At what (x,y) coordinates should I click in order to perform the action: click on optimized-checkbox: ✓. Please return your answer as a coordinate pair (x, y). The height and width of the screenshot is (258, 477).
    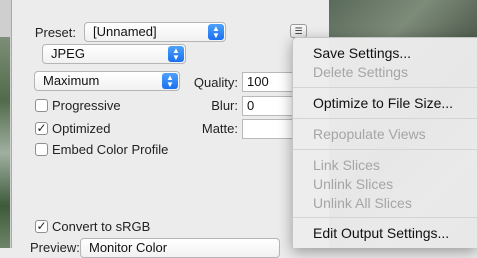
    Looking at the image, I should click on (41, 128).